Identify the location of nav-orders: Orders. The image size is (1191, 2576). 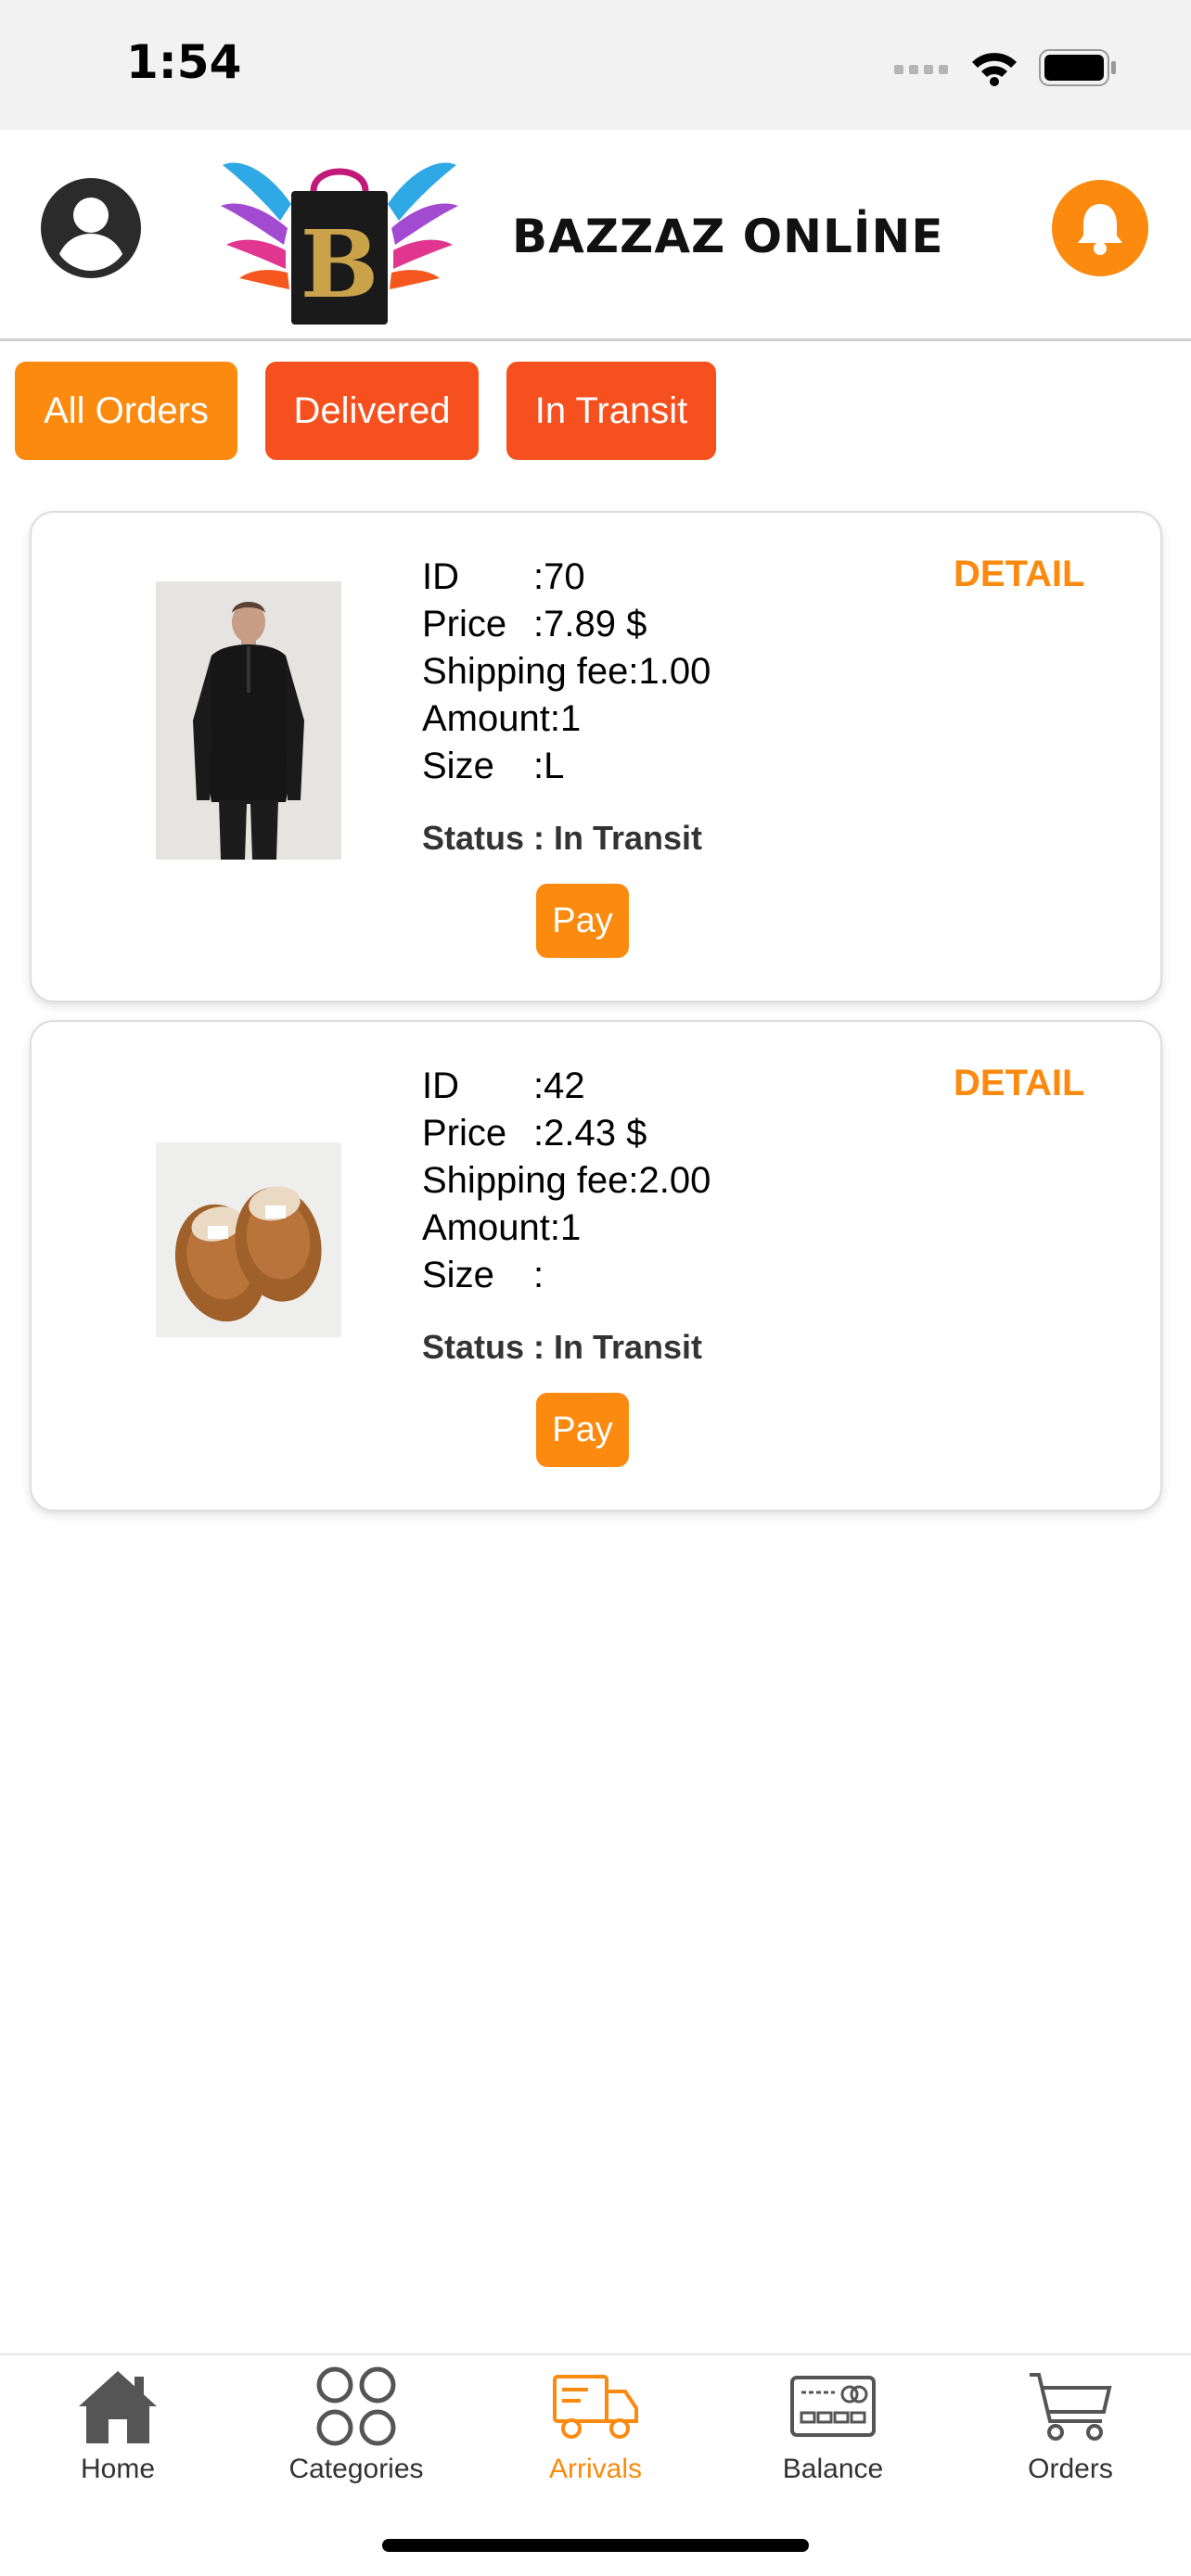
(1070, 2434).